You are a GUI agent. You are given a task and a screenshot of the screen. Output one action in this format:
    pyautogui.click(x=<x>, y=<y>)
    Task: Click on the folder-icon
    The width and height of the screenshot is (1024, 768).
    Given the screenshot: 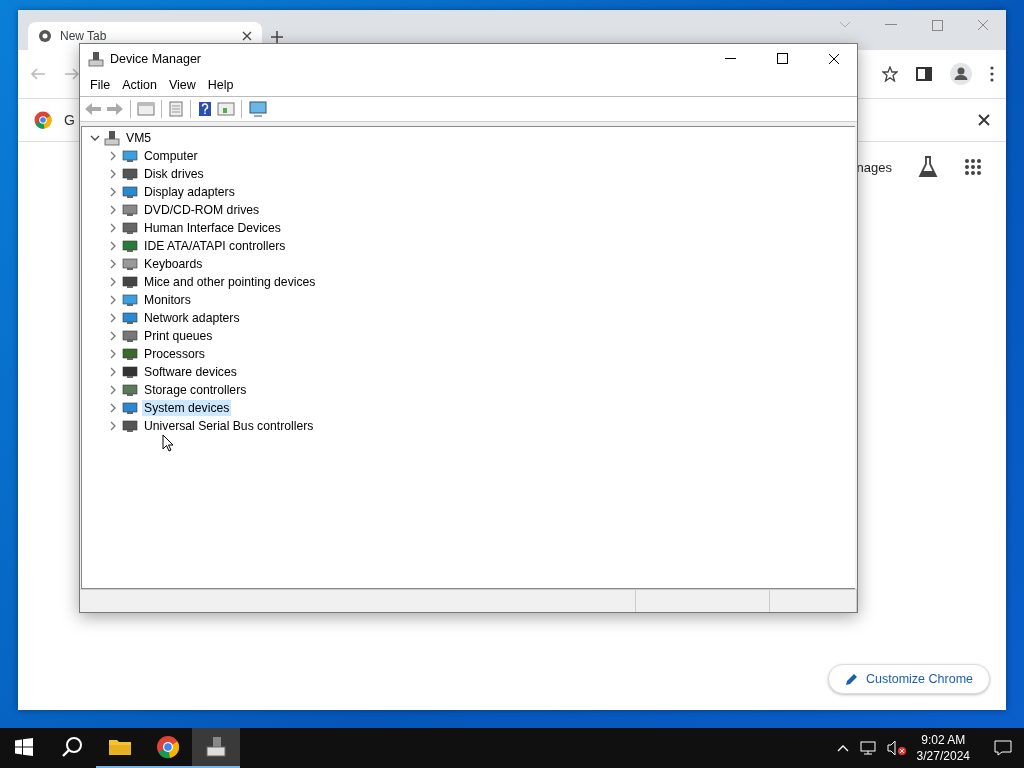 What is the action you would take?
    pyautogui.click(x=120, y=747)
    